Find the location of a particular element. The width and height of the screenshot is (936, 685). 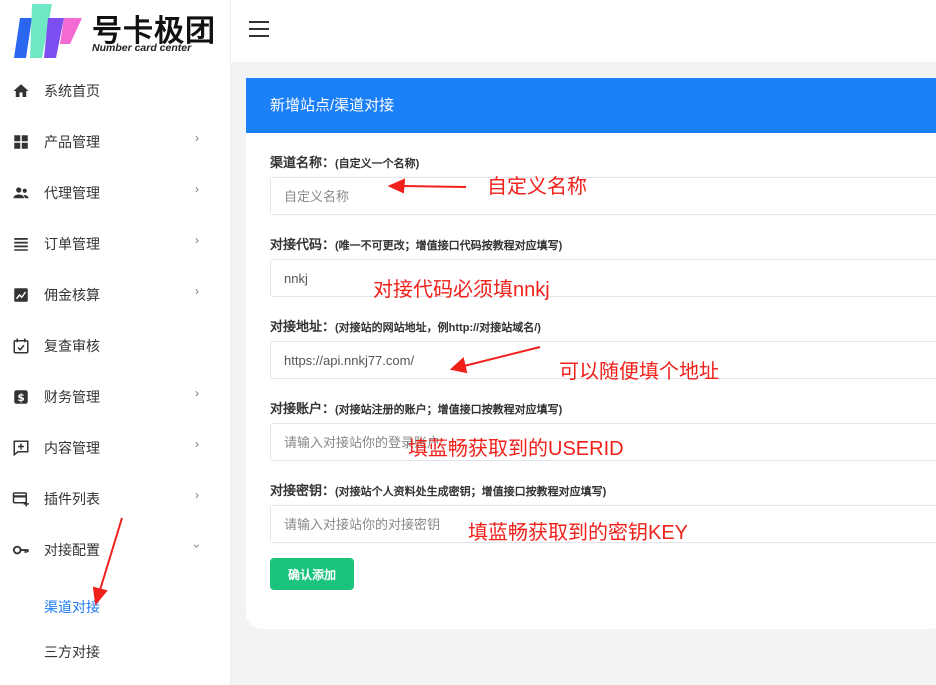

field-label-text: 对接账户： is located at coordinates (303, 408).